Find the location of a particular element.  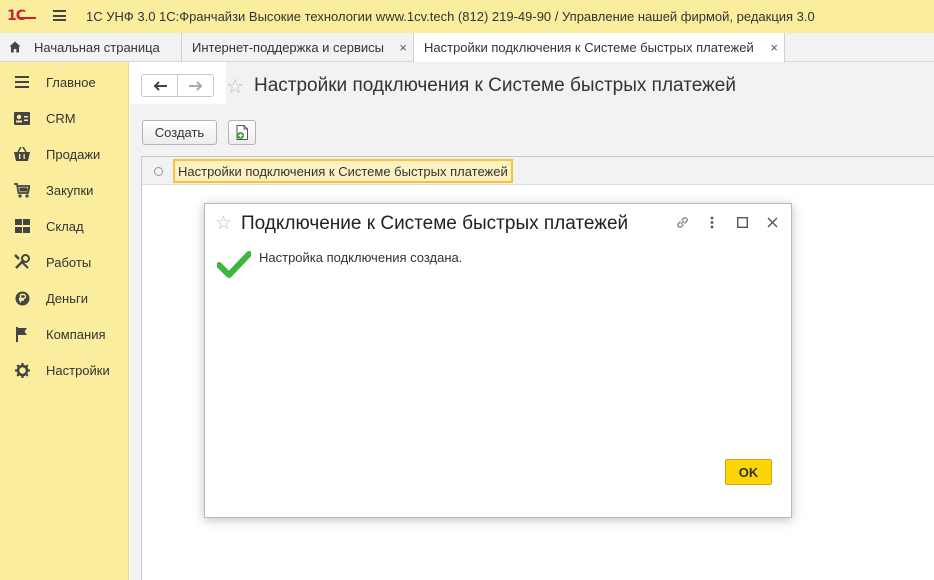

menu-lines-icon is located at coordinates (22, 82).